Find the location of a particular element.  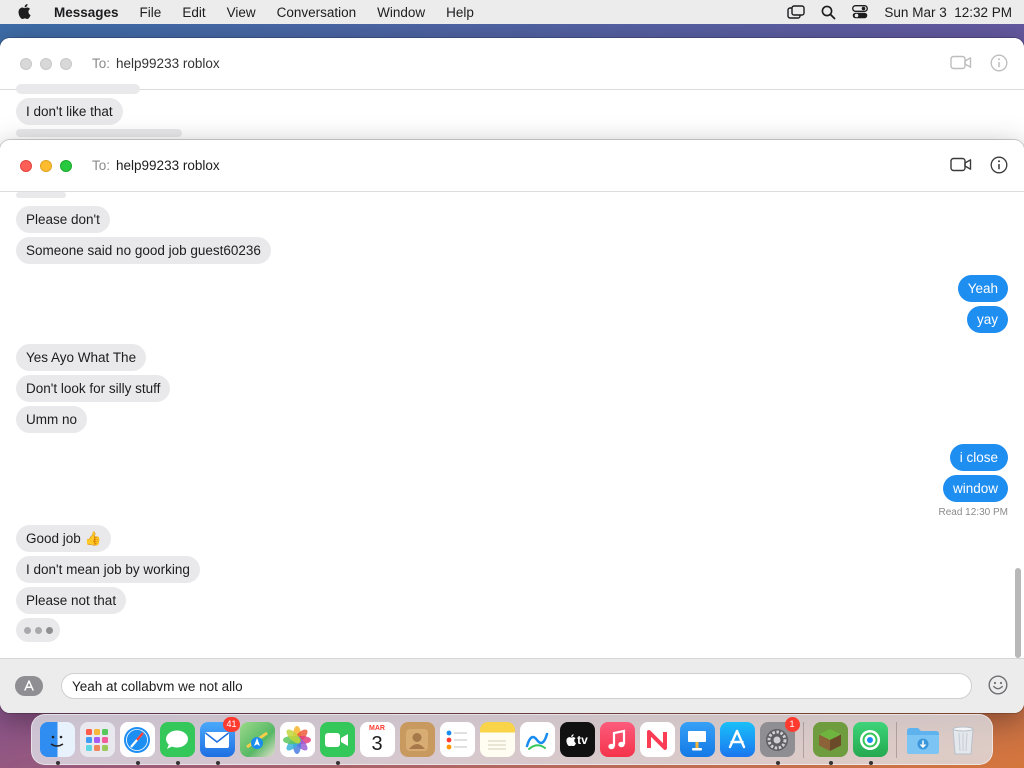

contacts-icon is located at coordinates (417, 739).